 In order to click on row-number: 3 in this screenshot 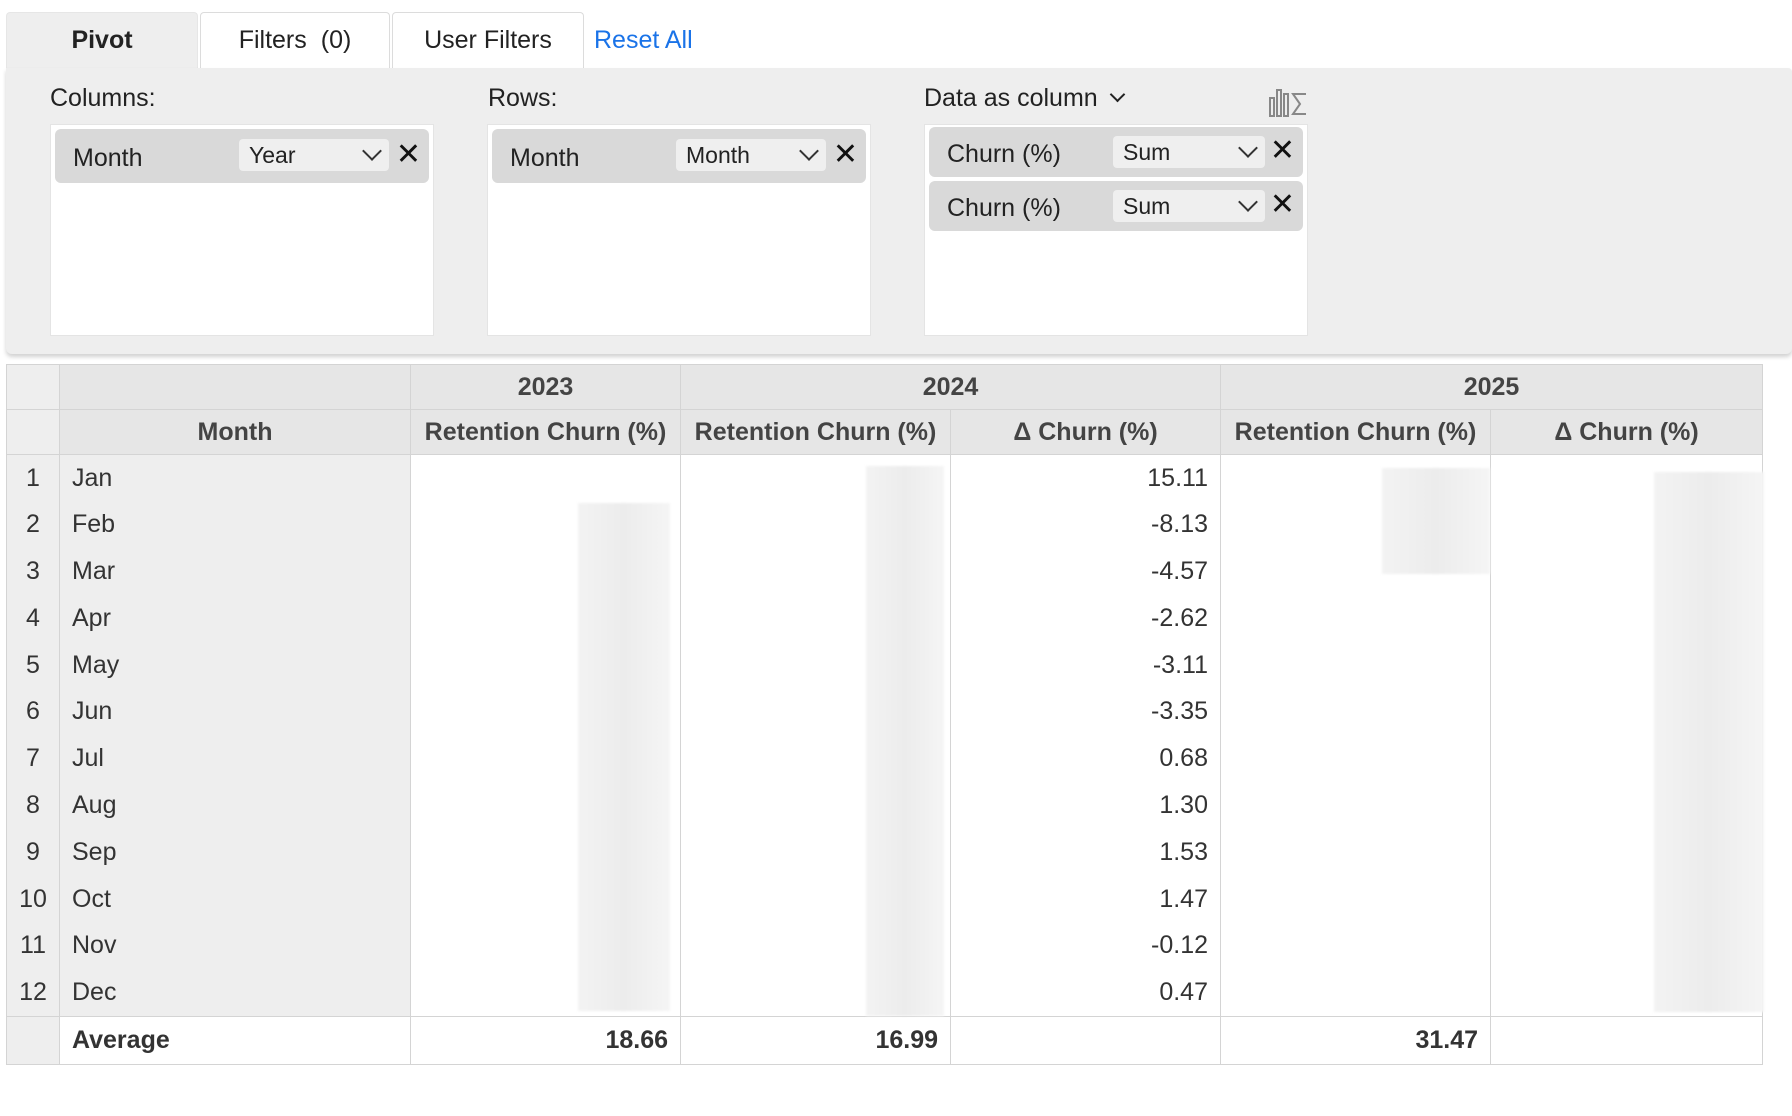, I will do `click(33, 571)`.